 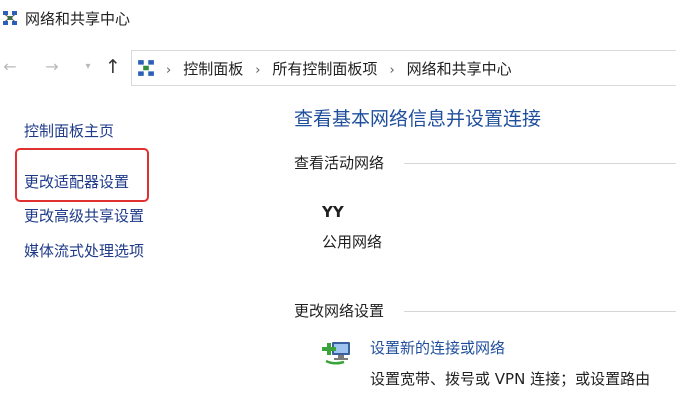 What do you see at coordinates (113, 67) in the screenshot?
I see `up-arrow-icon: ↑` at bounding box center [113, 67].